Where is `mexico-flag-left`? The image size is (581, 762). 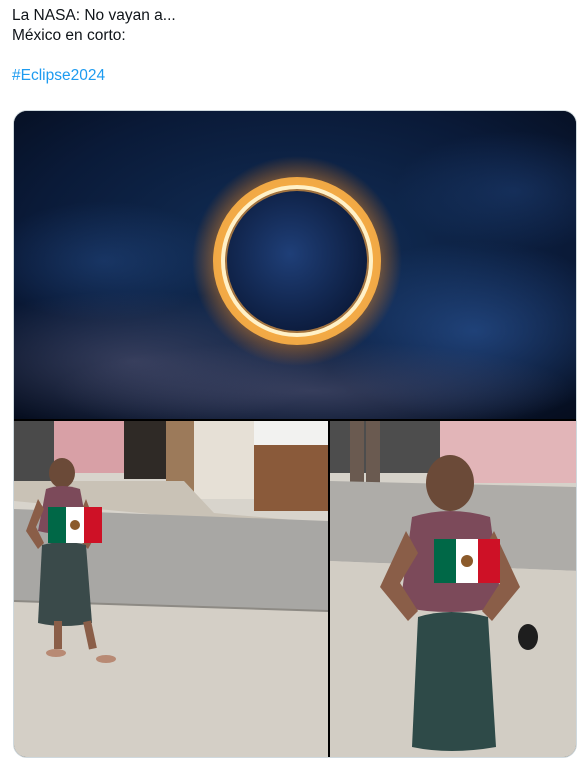 mexico-flag-left is located at coordinates (75, 525).